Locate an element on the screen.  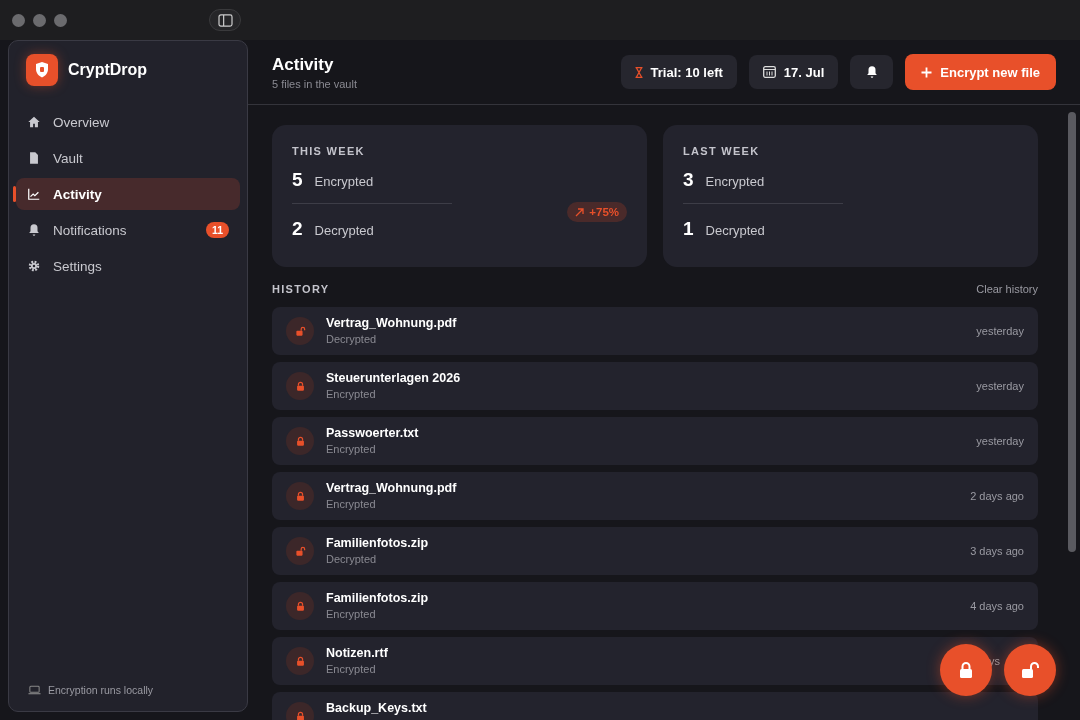
line-chart-icon is located at coordinates (34, 194).